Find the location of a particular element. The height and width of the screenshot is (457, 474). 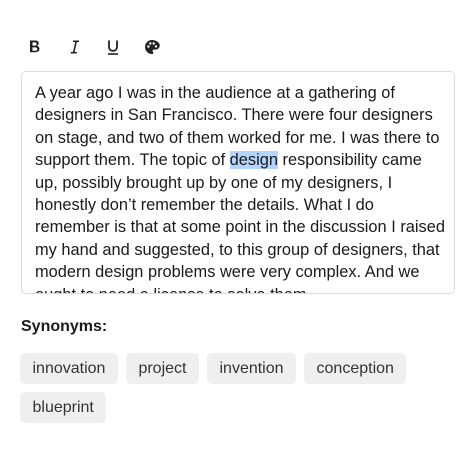

bold-icon is located at coordinates (35, 46).